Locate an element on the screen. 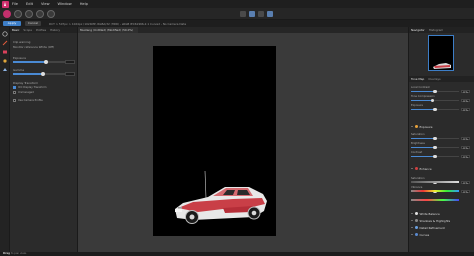 The width and height of the screenshot is (474, 256). blemish-tool-icon is located at coordinates (5, 70).